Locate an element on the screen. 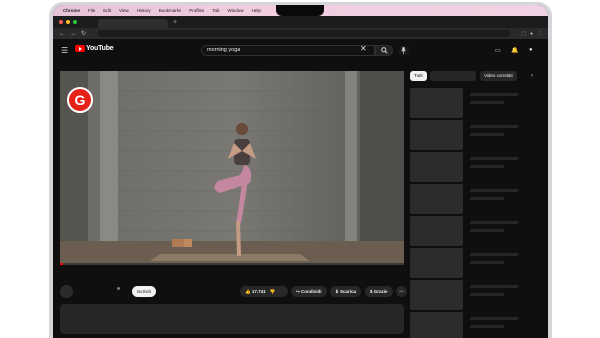 The image size is (600, 338). subscribe-button: Iscriviti is located at coordinates (144, 291).